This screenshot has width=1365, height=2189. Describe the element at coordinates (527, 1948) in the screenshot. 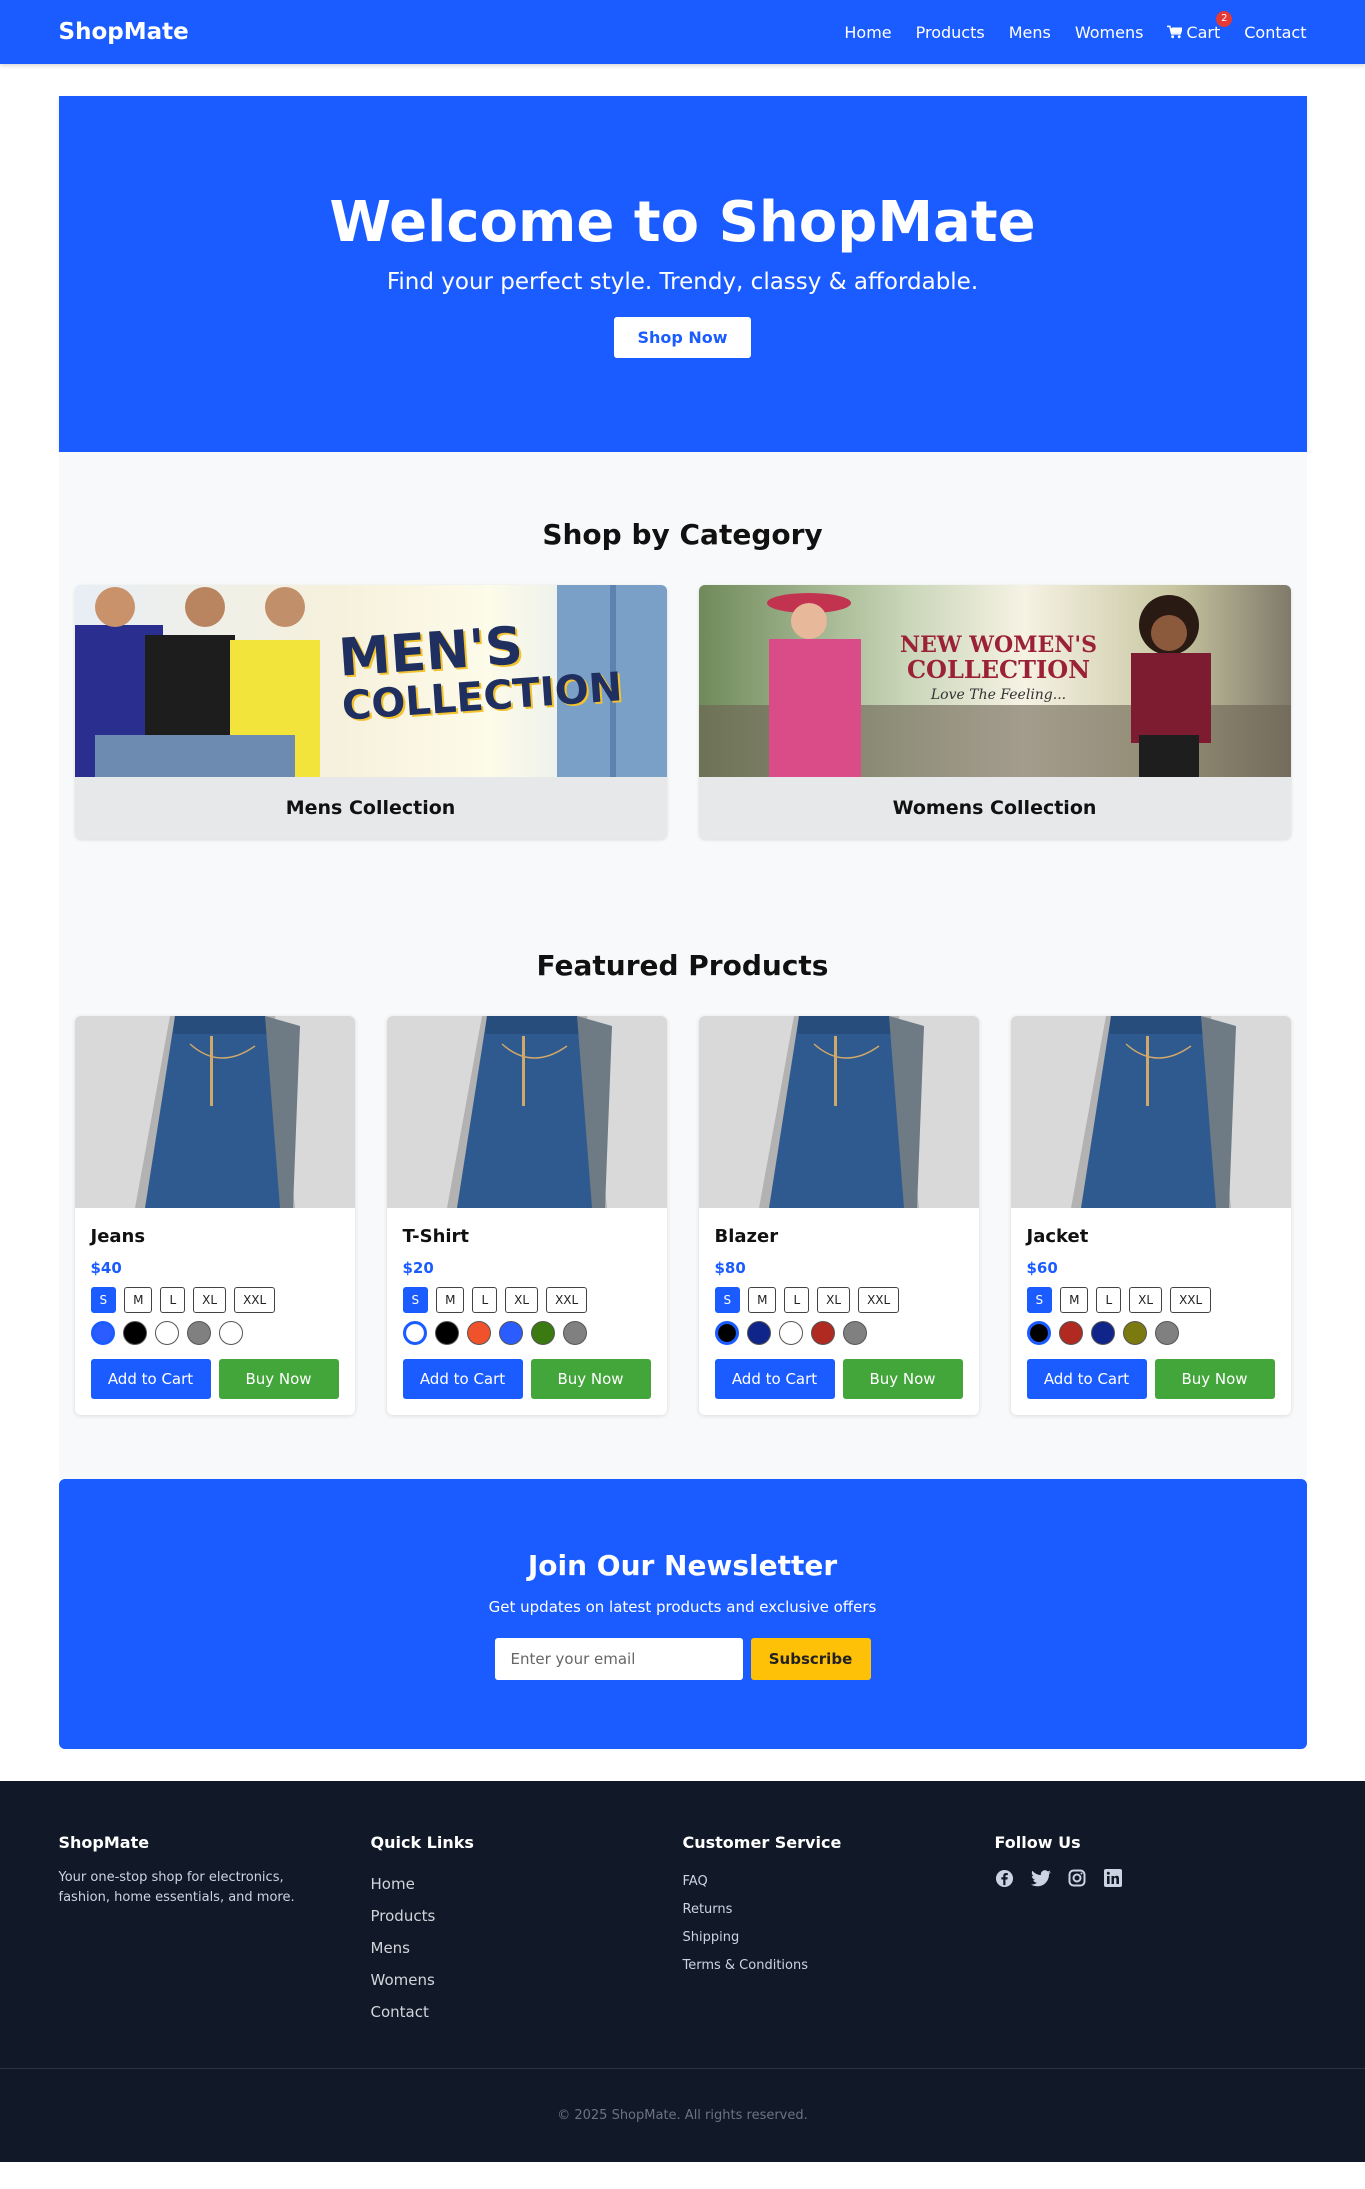

I see `footer-link-mens: Mens` at that location.